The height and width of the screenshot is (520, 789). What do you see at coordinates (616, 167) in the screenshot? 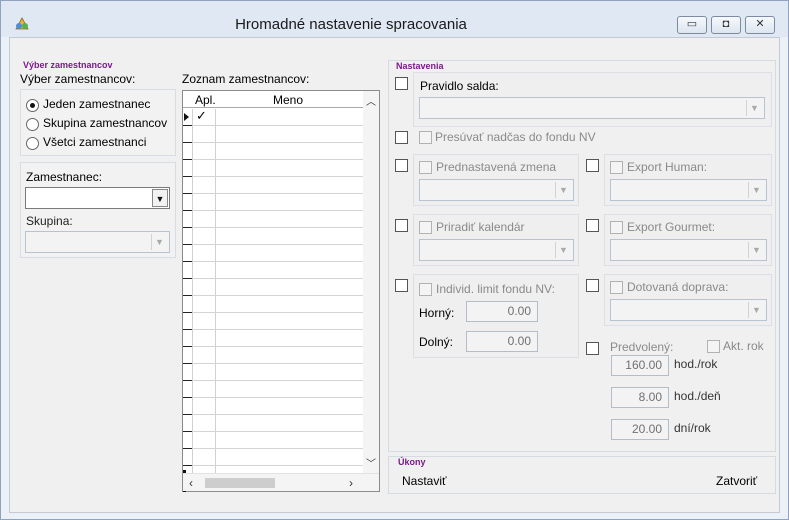
I see `export-human-inner-checkbox` at bounding box center [616, 167].